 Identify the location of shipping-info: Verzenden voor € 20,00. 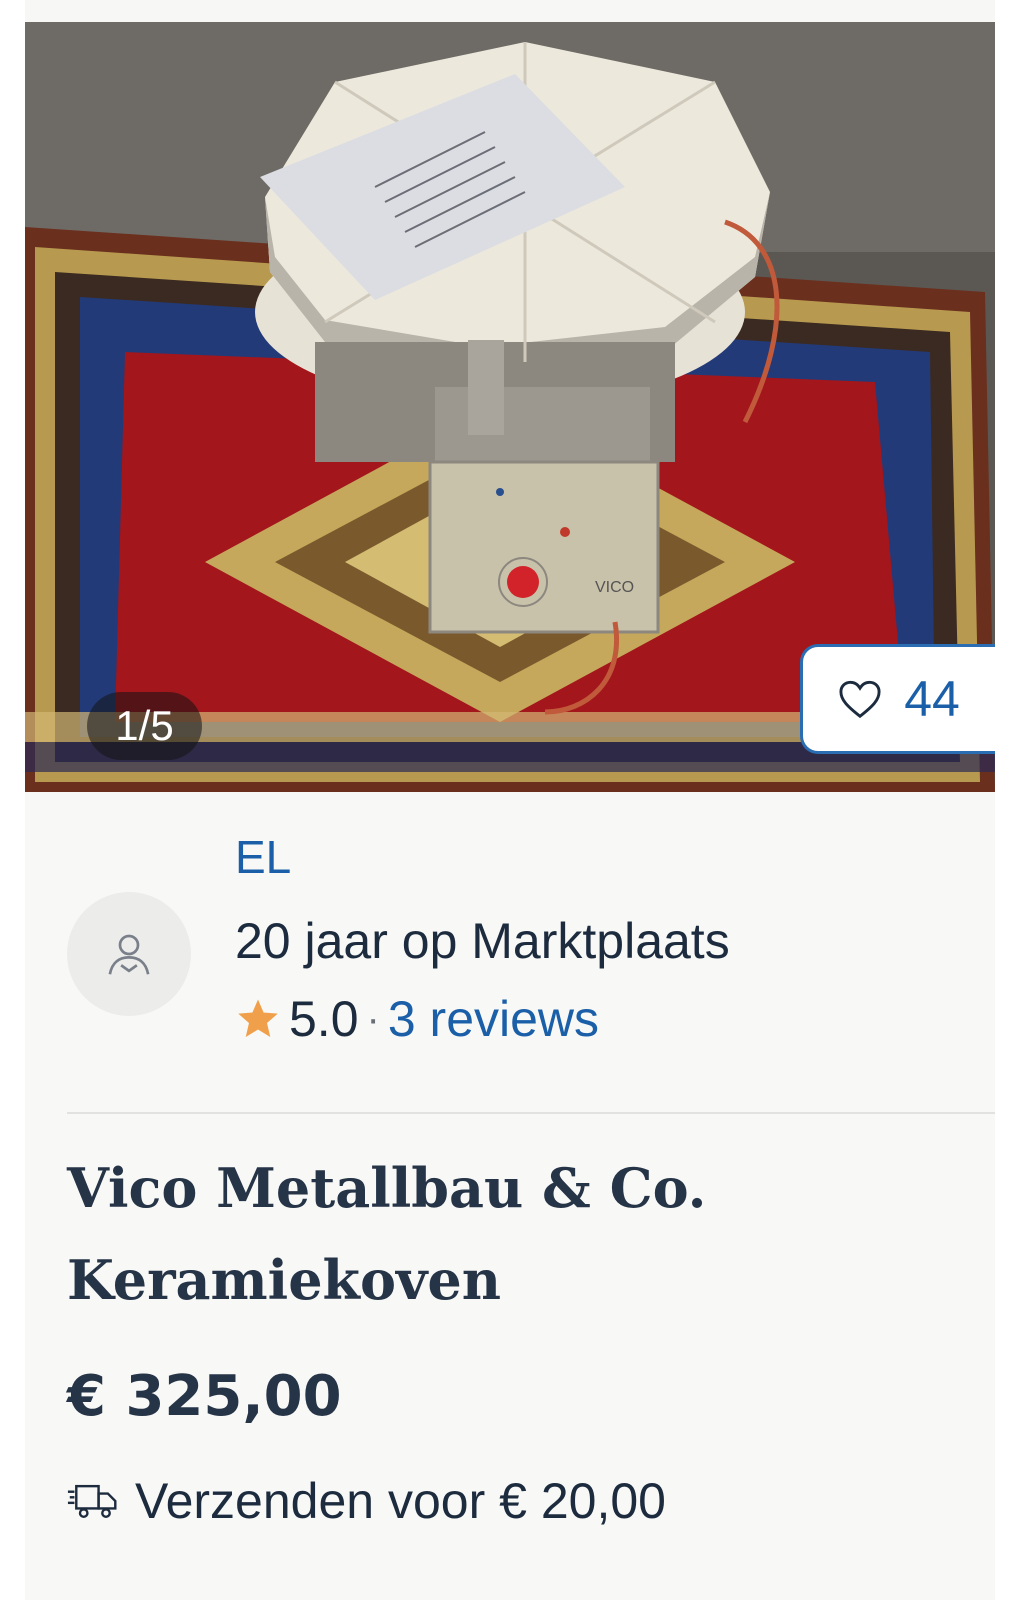
(366, 1501).